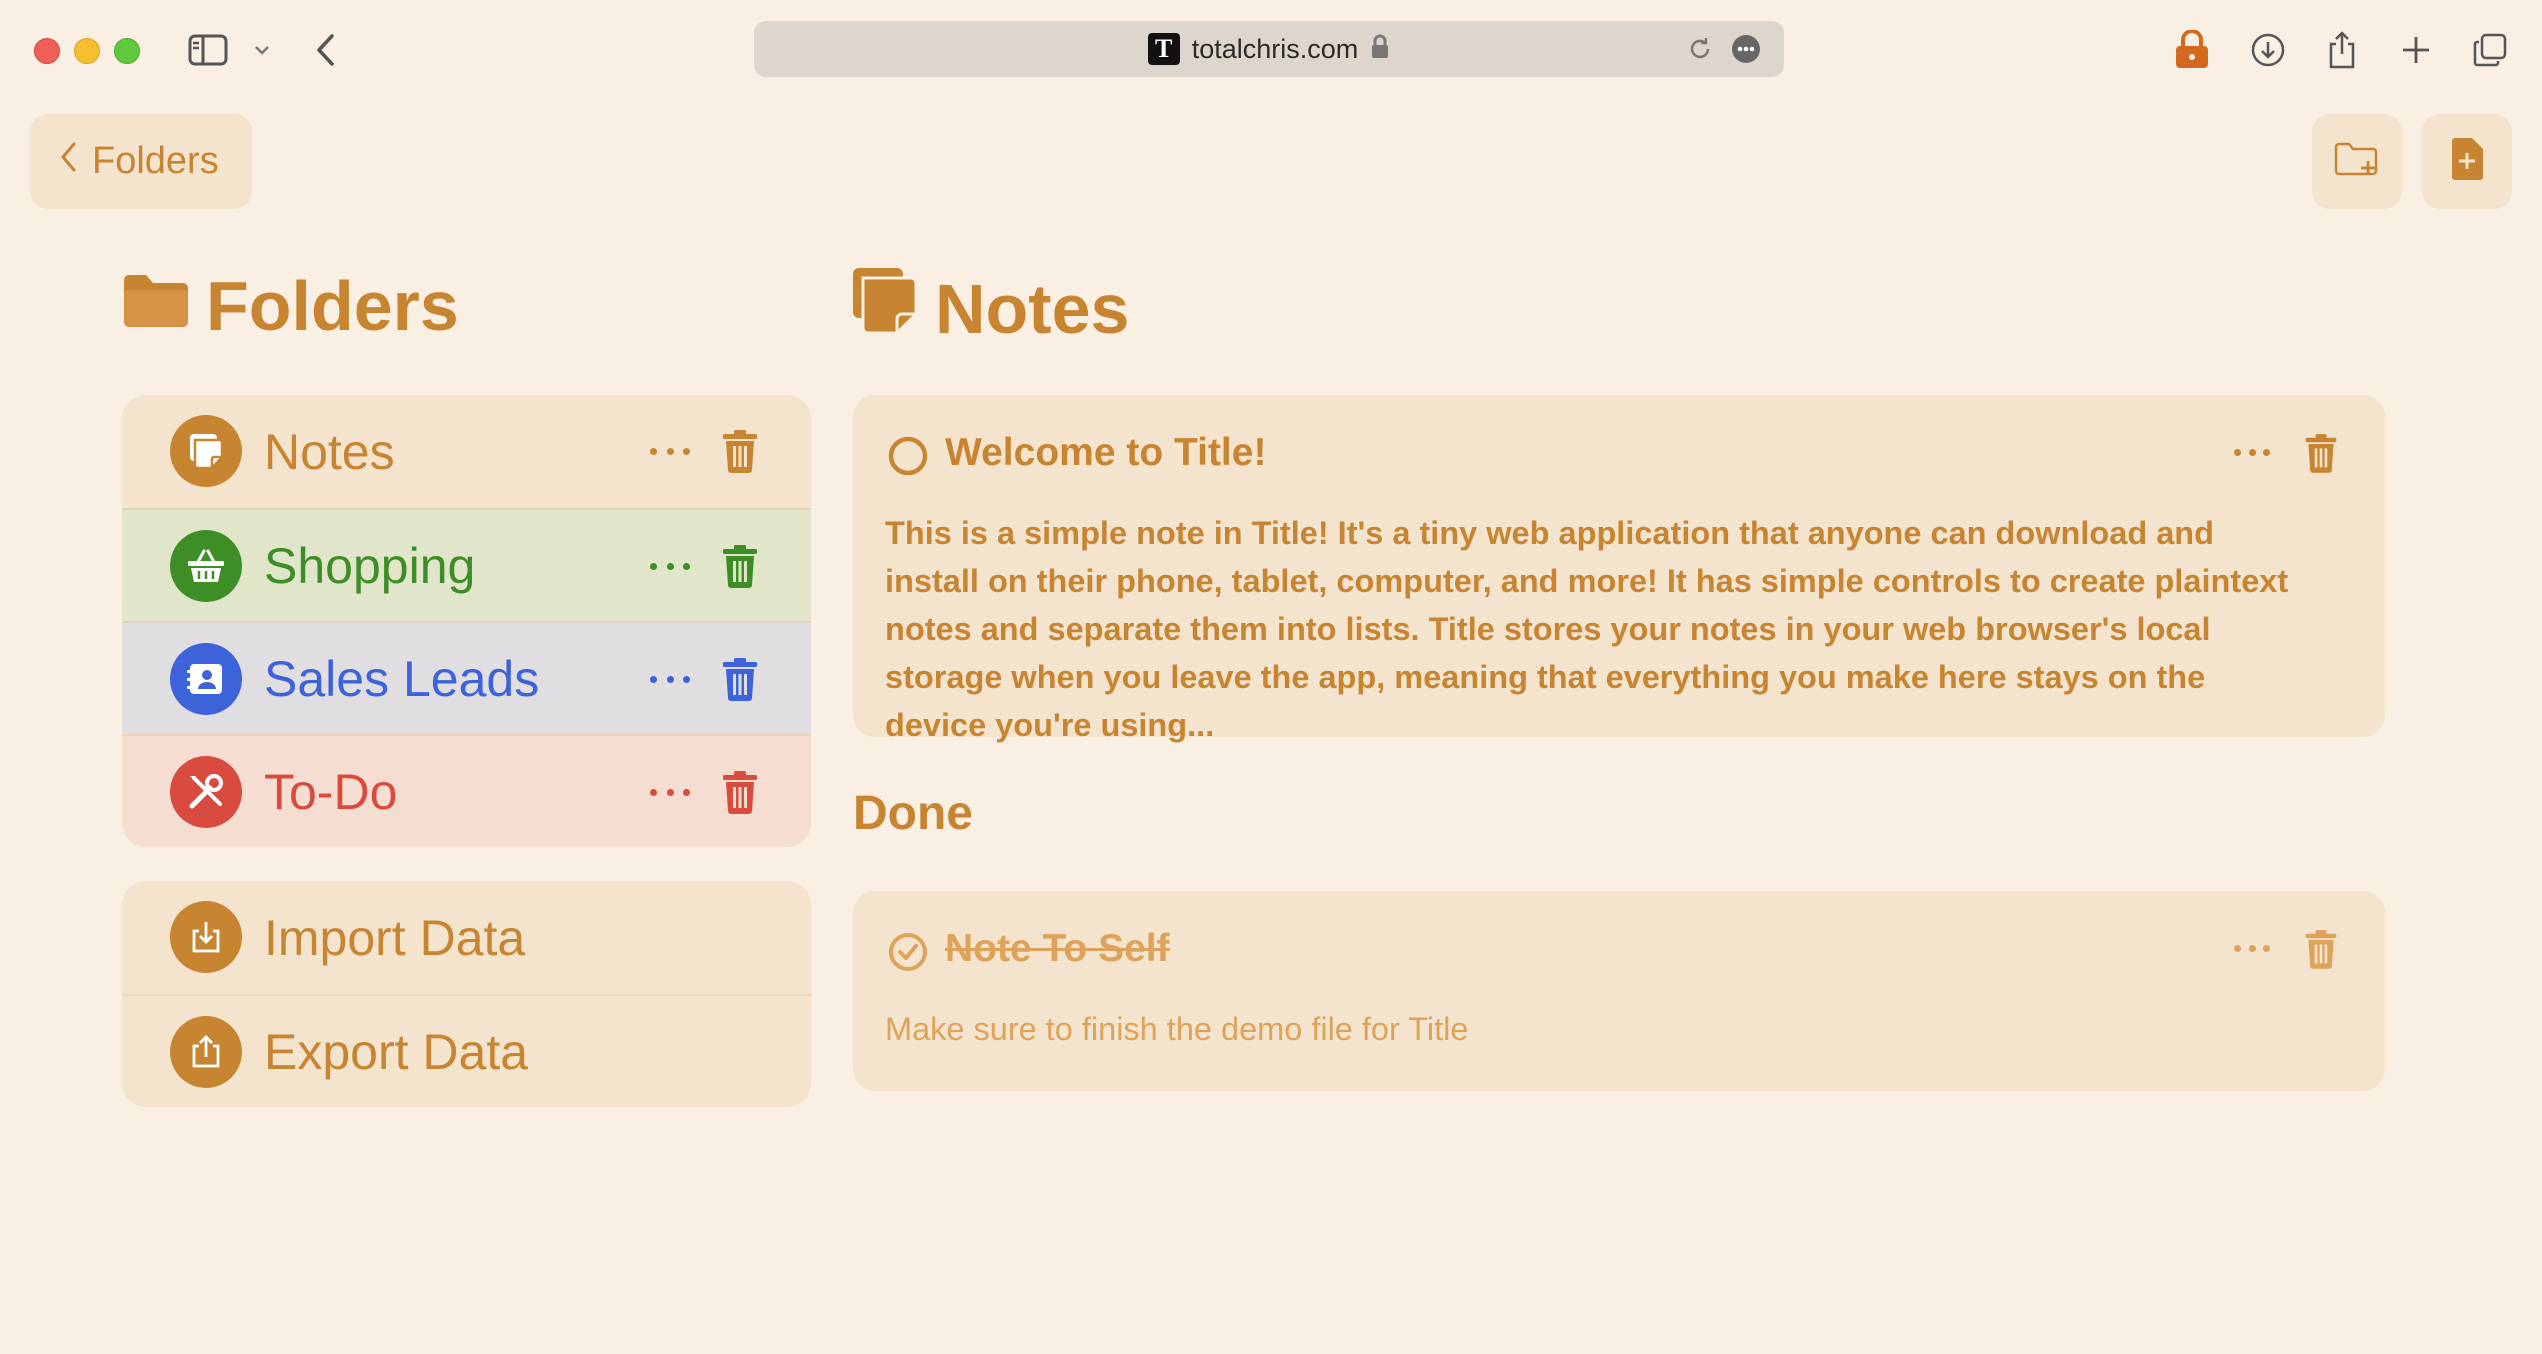  I want to click on new-tab-icon, so click(2416, 50).